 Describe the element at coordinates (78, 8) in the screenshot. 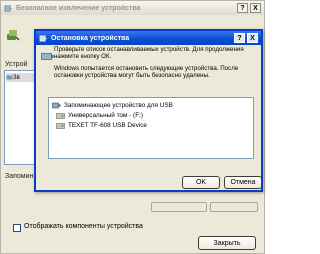

I see `outer-window-title: Безопасное извлечение устройства` at that location.